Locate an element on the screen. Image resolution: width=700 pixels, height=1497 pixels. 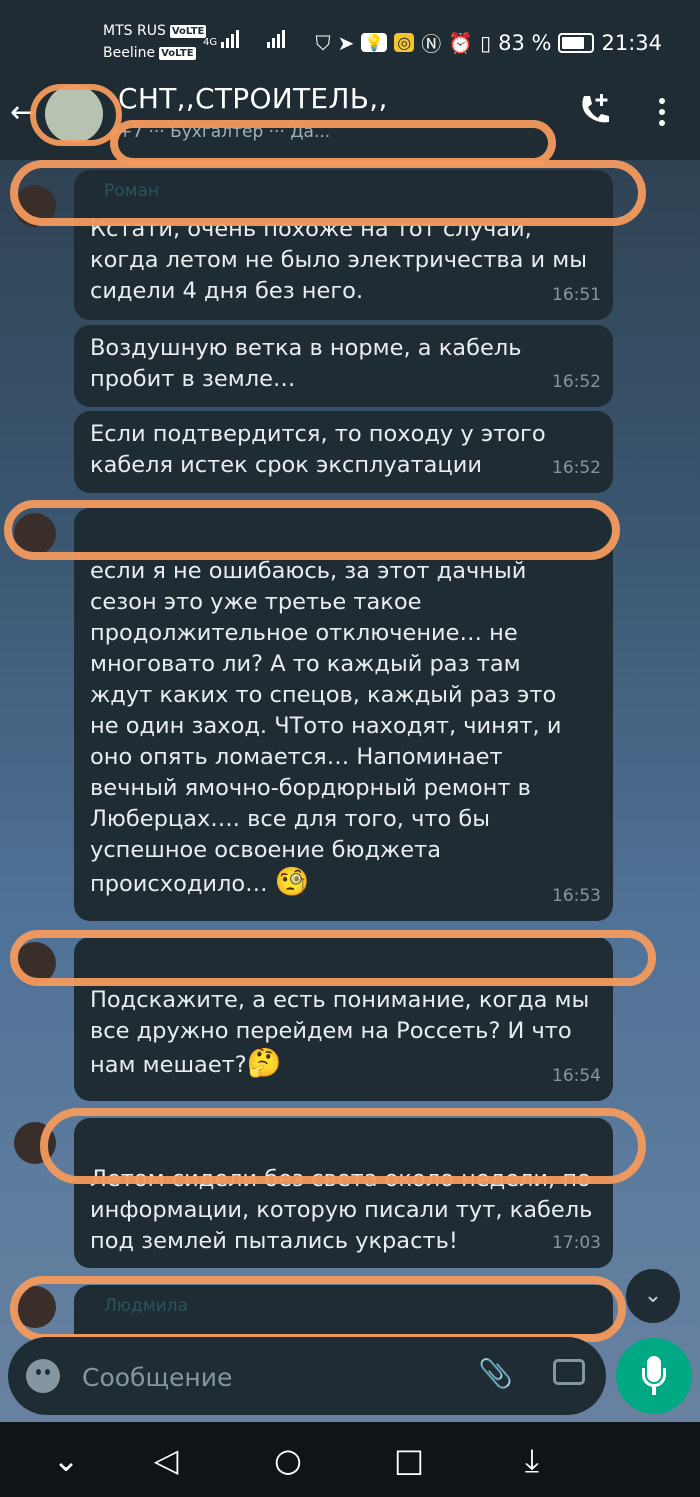
chevron-down-icon: ⌄ is located at coordinates (66, 1460).